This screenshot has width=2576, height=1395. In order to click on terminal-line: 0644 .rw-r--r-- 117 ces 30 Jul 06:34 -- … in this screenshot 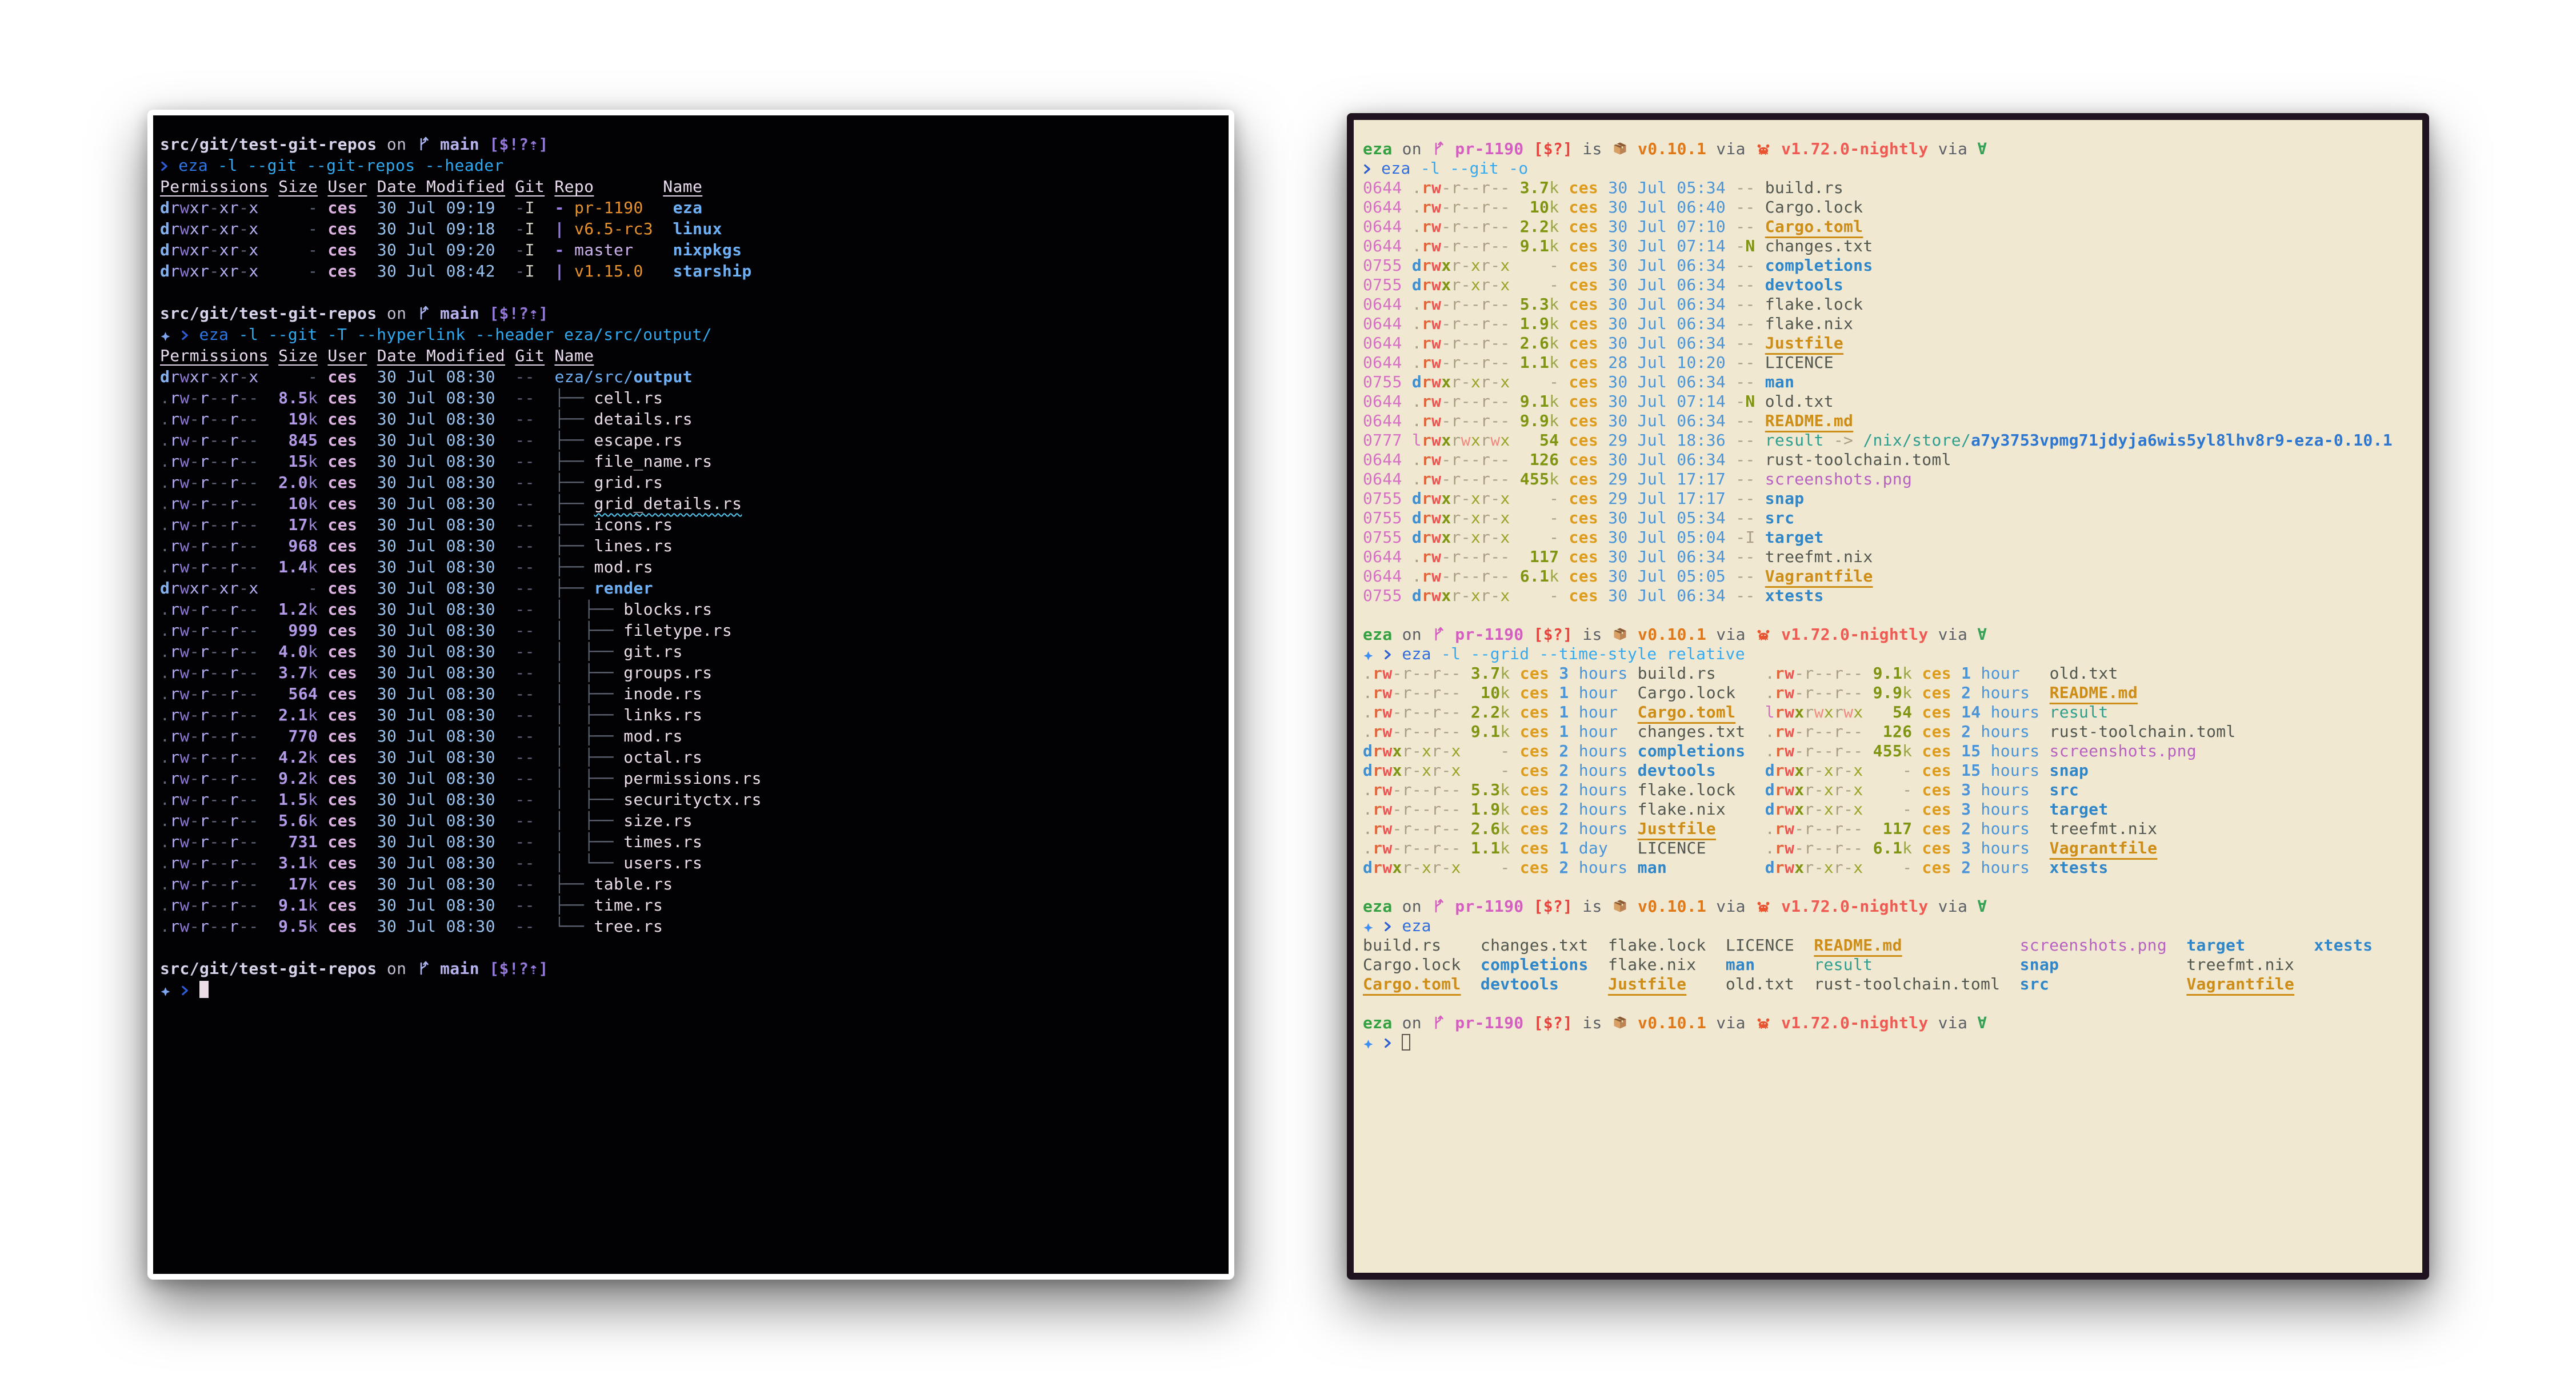, I will do `click(1618, 556)`.